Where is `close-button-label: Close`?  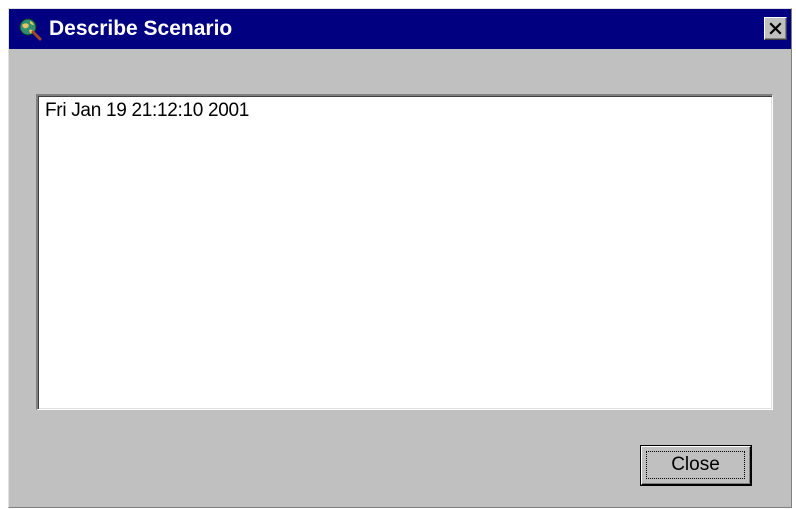 close-button-label: Close is located at coordinates (695, 464).